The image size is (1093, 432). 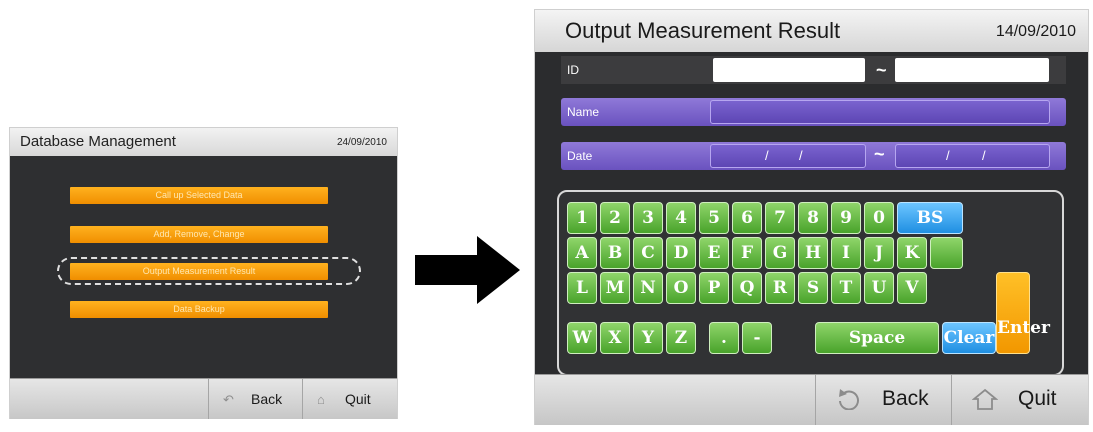 I want to click on id-label: ID, so click(x=573, y=70).